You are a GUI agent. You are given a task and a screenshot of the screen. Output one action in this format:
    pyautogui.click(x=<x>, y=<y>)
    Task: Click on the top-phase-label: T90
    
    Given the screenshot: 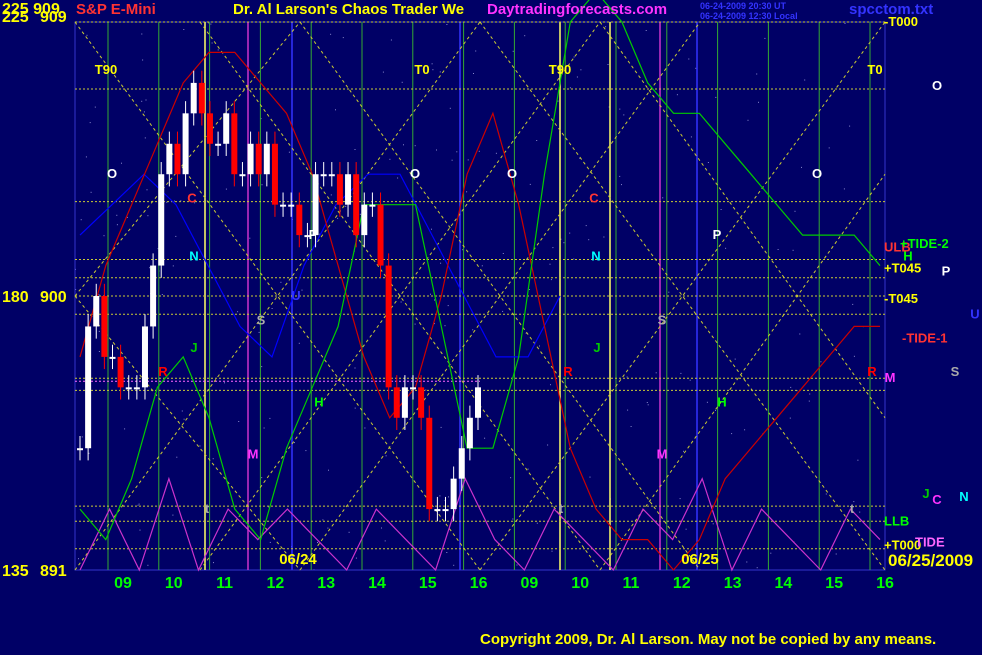 What is the action you would take?
    pyautogui.click(x=106, y=69)
    